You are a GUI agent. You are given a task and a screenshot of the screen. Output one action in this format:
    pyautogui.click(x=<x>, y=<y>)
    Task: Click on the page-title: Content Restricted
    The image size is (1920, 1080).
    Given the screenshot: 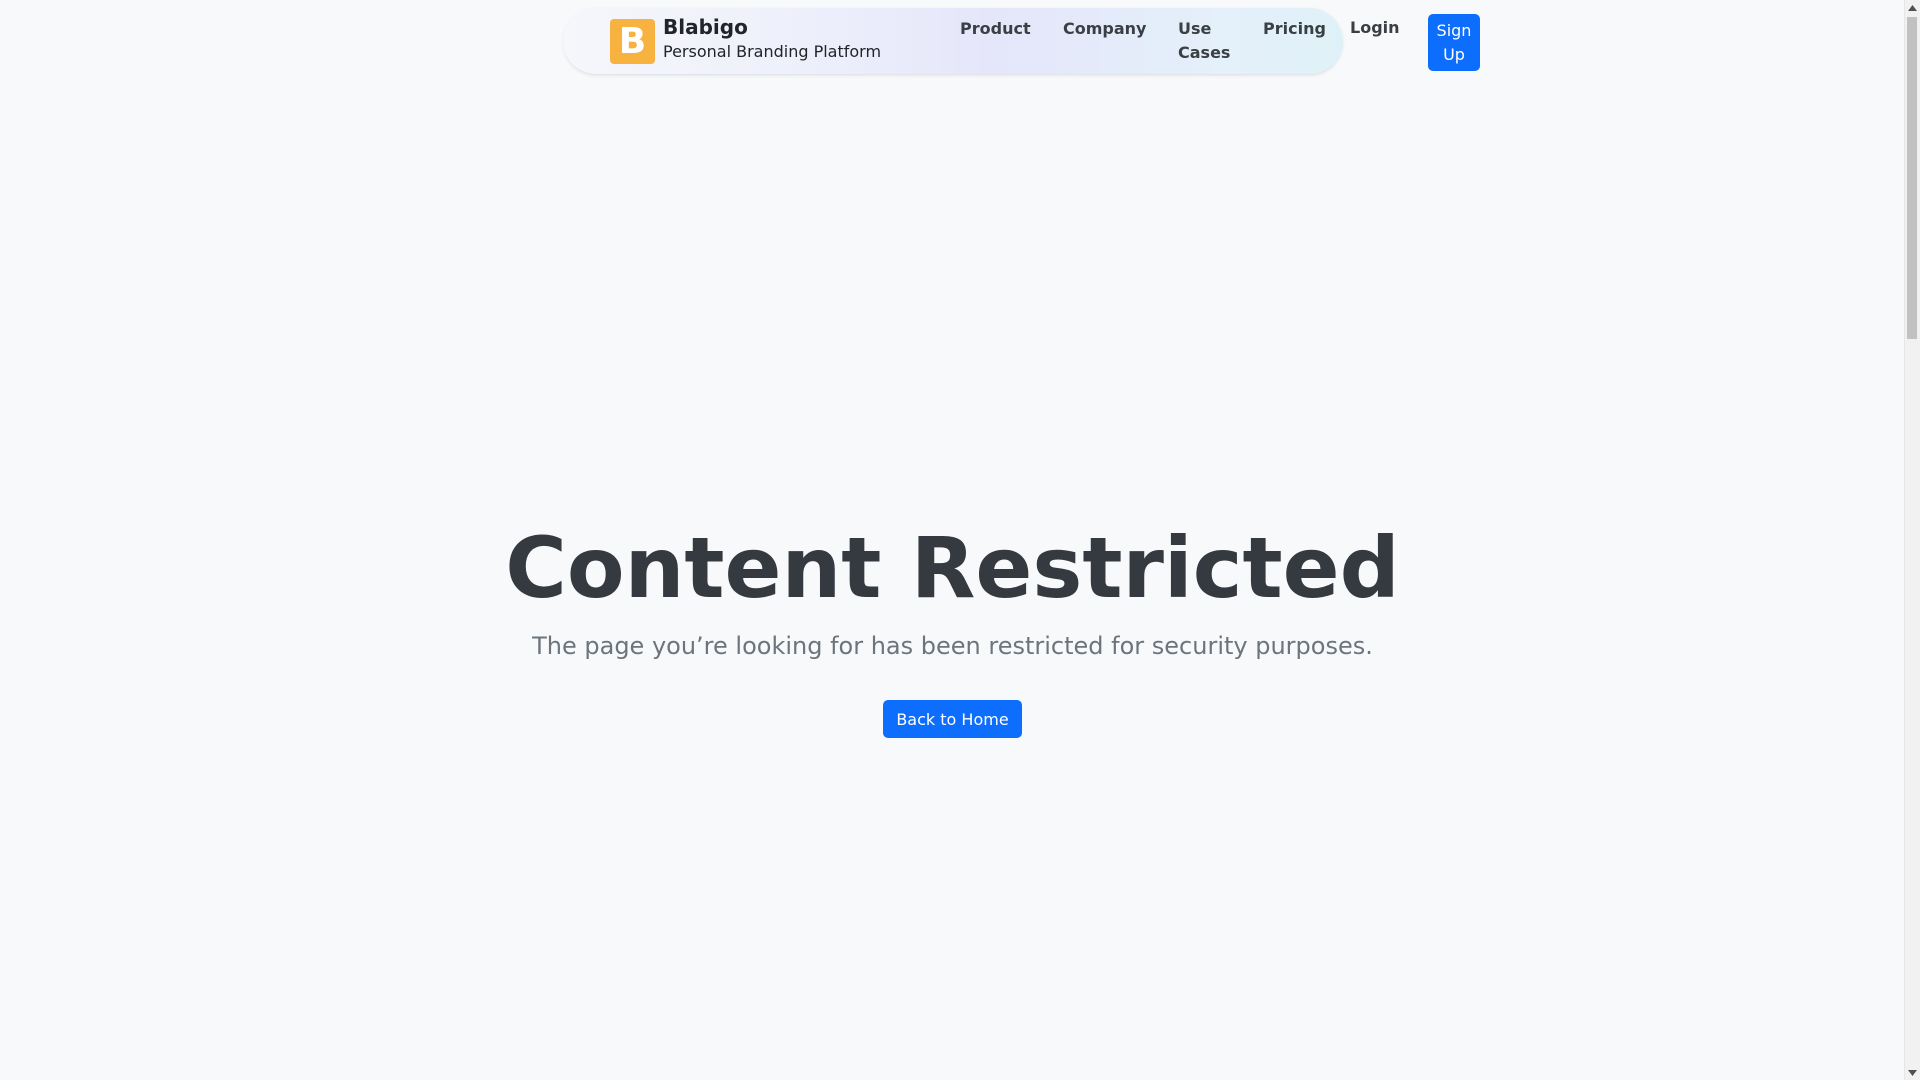 What is the action you would take?
    pyautogui.click(x=952, y=568)
    